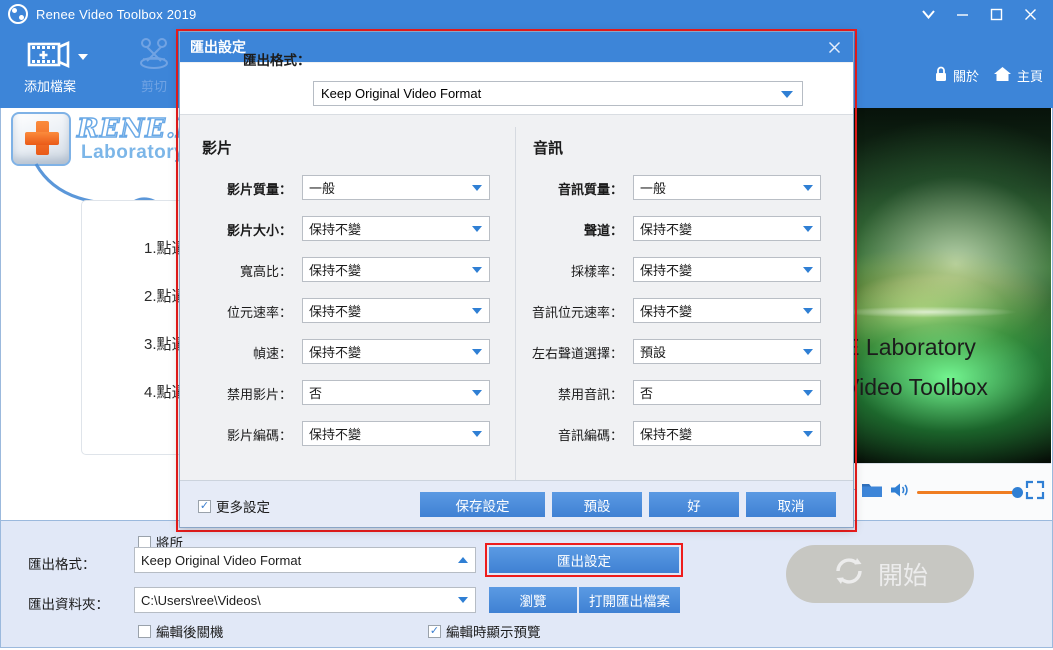 Image resolution: width=1053 pixels, height=650 pixels. What do you see at coordinates (1018, 75) in the screenshot?
I see `home-action: 主頁` at bounding box center [1018, 75].